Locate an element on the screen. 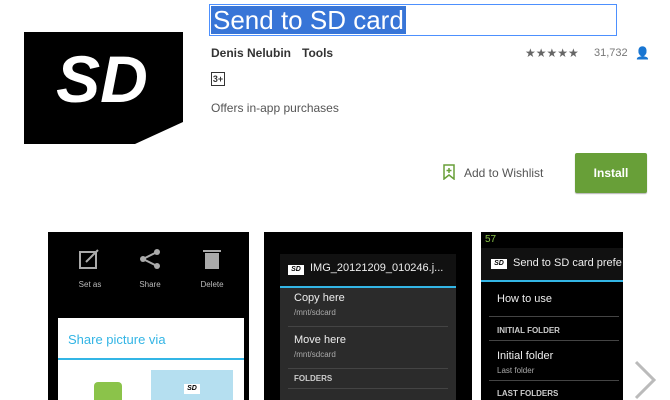 The width and height of the screenshot is (670, 400). bookmark-add-icon is located at coordinates (449, 172).